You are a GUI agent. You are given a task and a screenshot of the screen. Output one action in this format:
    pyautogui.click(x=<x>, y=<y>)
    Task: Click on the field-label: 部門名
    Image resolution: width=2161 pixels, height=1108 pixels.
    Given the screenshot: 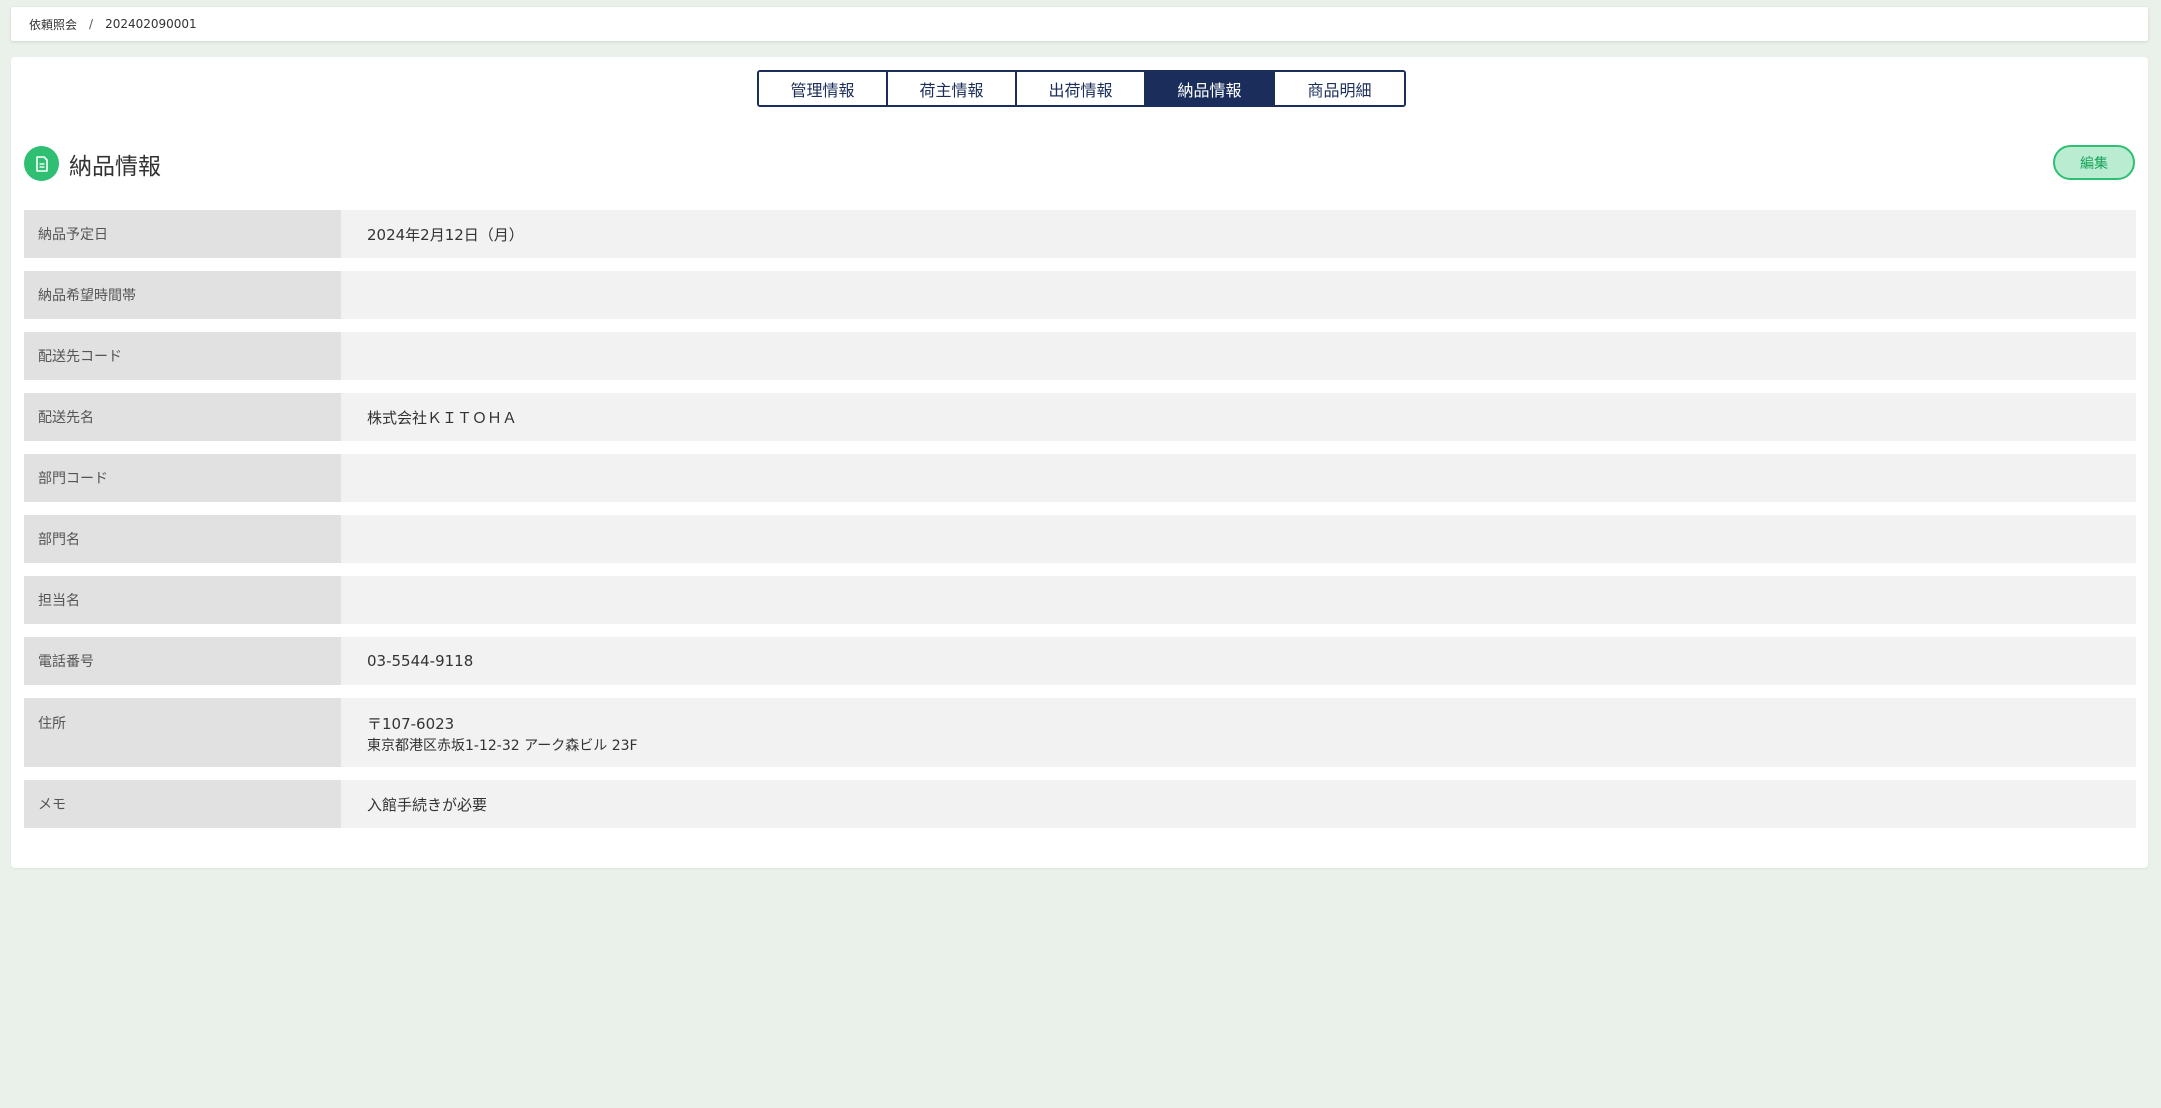 What is the action you would take?
    pyautogui.click(x=182, y=539)
    